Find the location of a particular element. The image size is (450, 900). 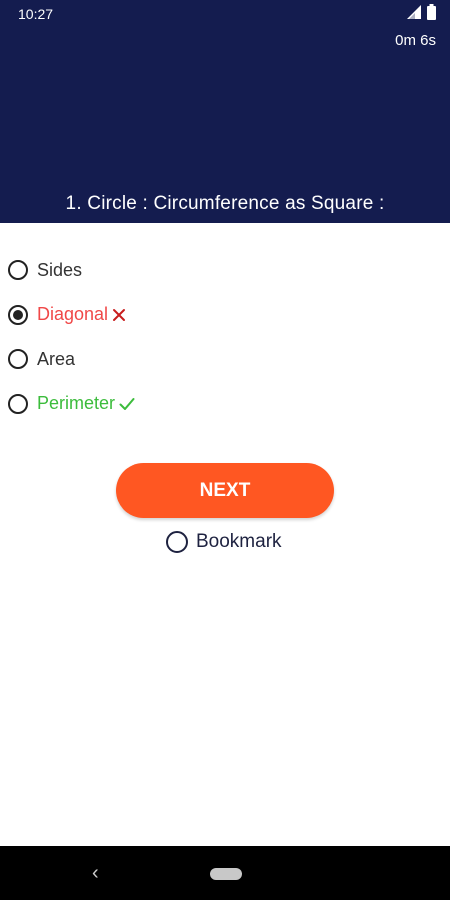

bookmark-toggle: Bookmark is located at coordinates (224, 542).